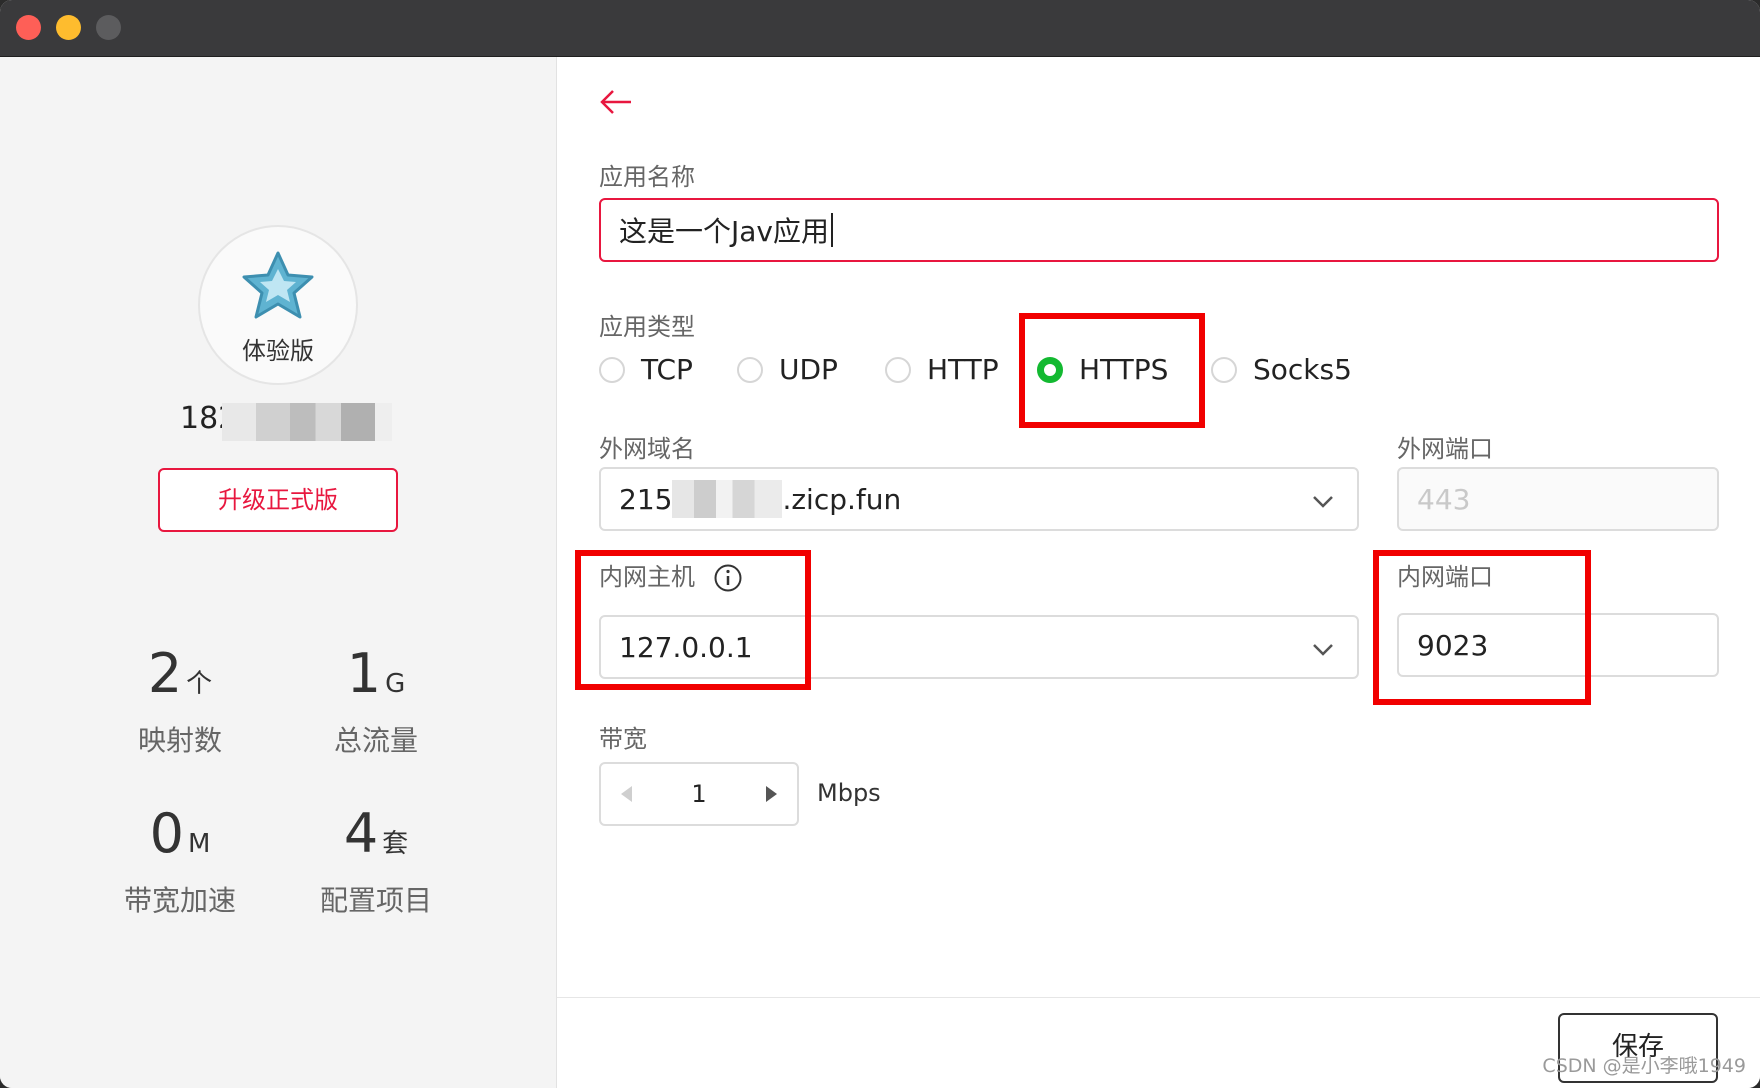 This screenshot has height=1088, width=1760. What do you see at coordinates (108, 27) in the screenshot?
I see `maximize-window-button` at bounding box center [108, 27].